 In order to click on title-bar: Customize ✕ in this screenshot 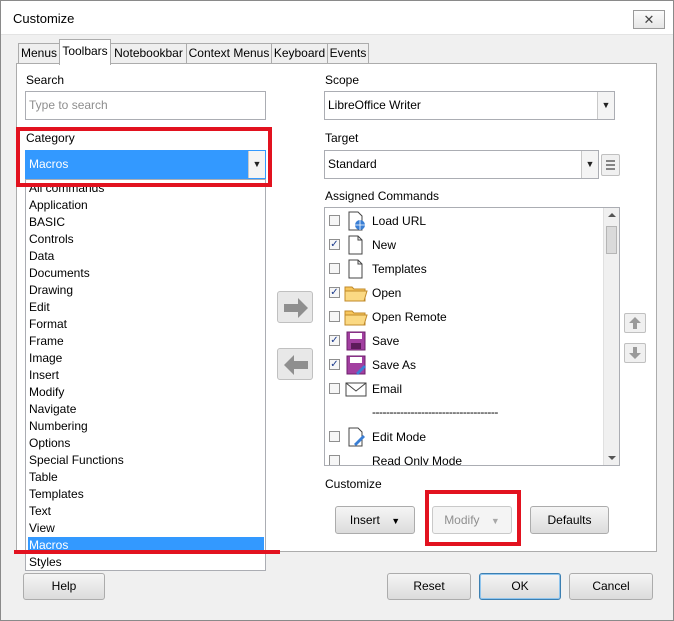, I will do `click(337, 18)`.